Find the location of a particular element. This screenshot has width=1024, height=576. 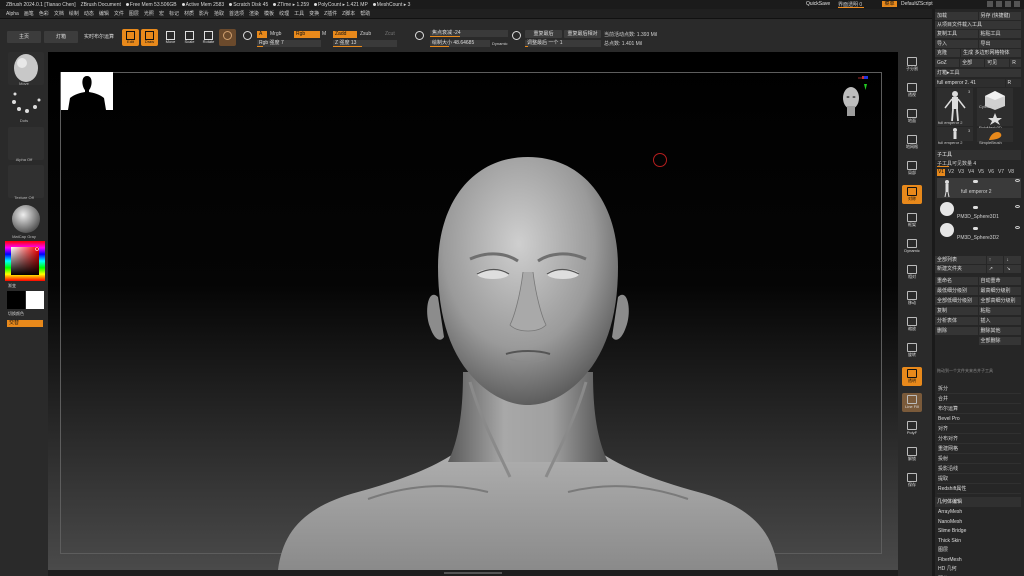

version-tab: V6 is located at coordinates (991, 172).